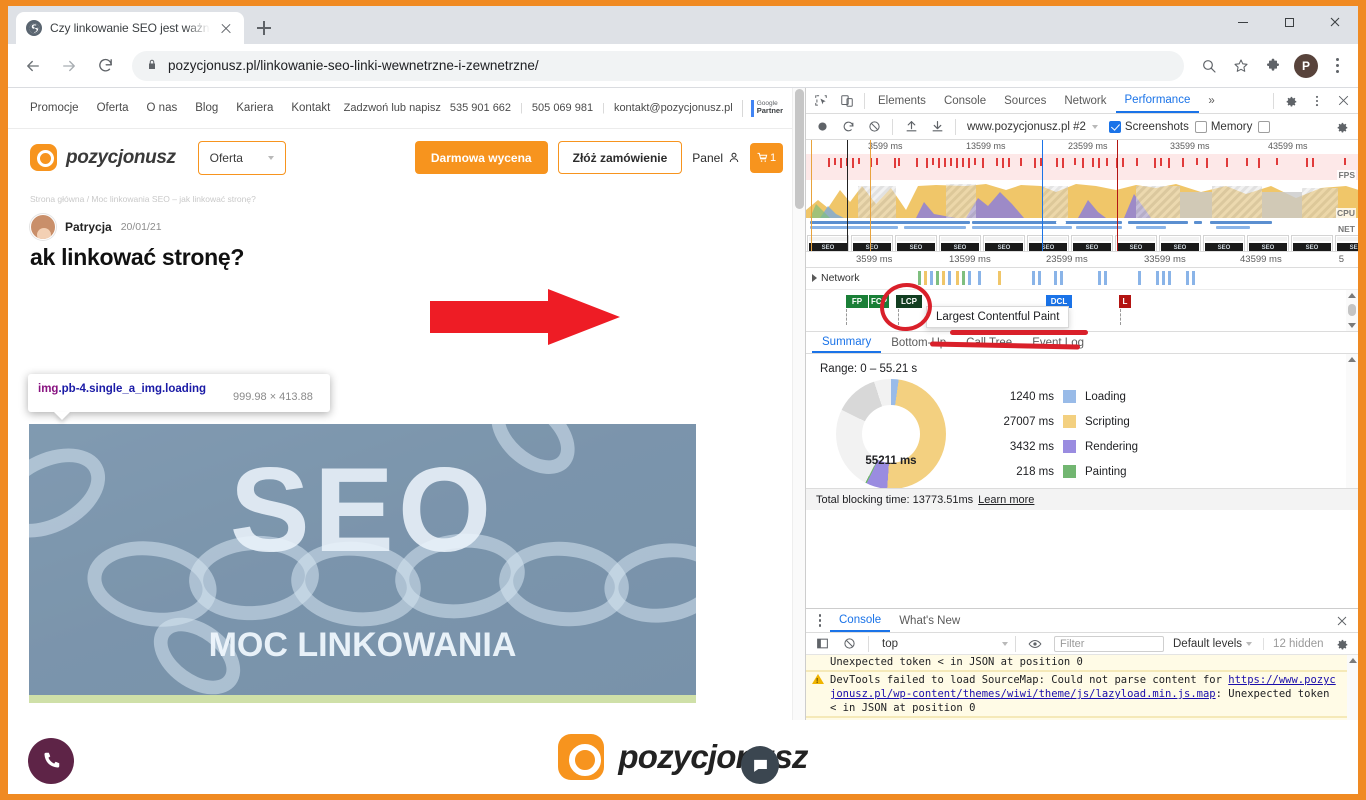 The height and width of the screenshot is (800, 1366). What do you see at coordinates (264, 28) in the screenshot?
I see `new-tab-button` at bounding box center [264, 28].